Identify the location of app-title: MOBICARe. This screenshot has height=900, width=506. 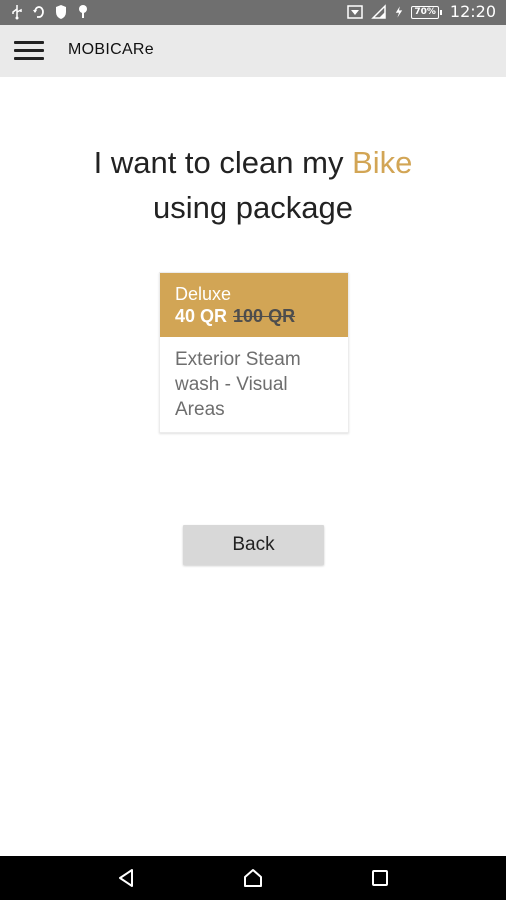
(111, 49).